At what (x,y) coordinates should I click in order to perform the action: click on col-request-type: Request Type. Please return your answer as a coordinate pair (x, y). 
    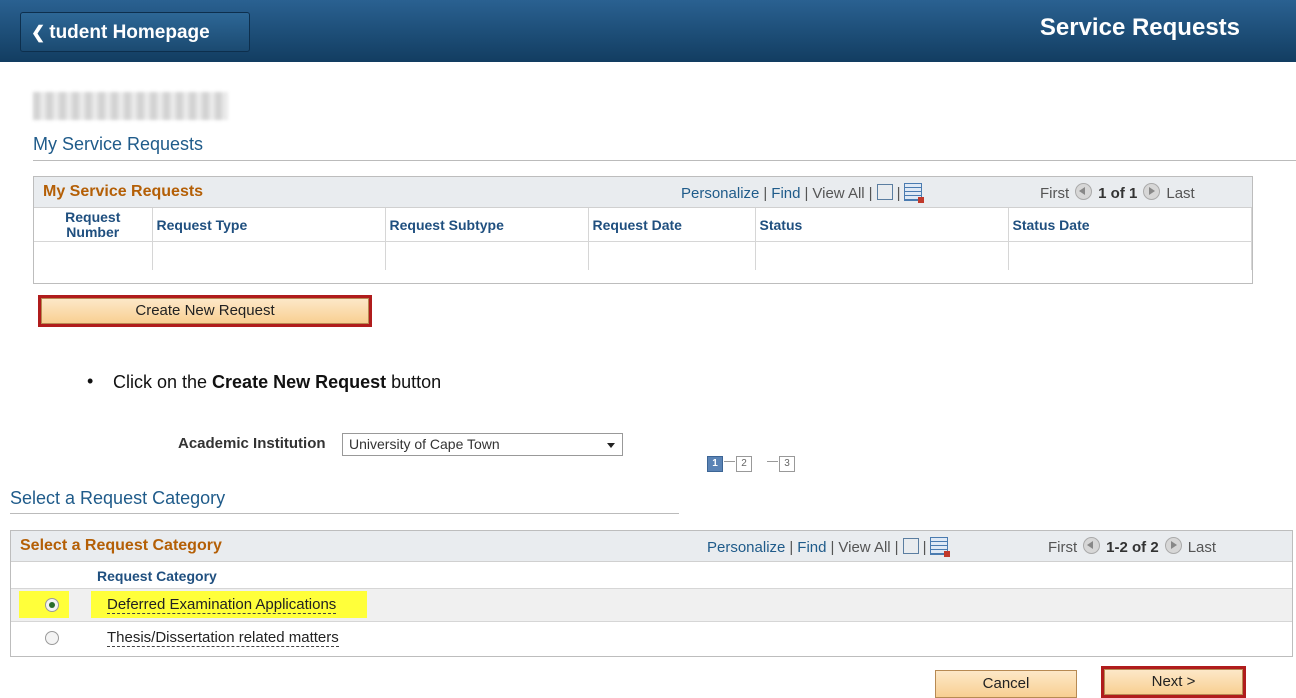
    Looking at the image, I should click on (269, 225).